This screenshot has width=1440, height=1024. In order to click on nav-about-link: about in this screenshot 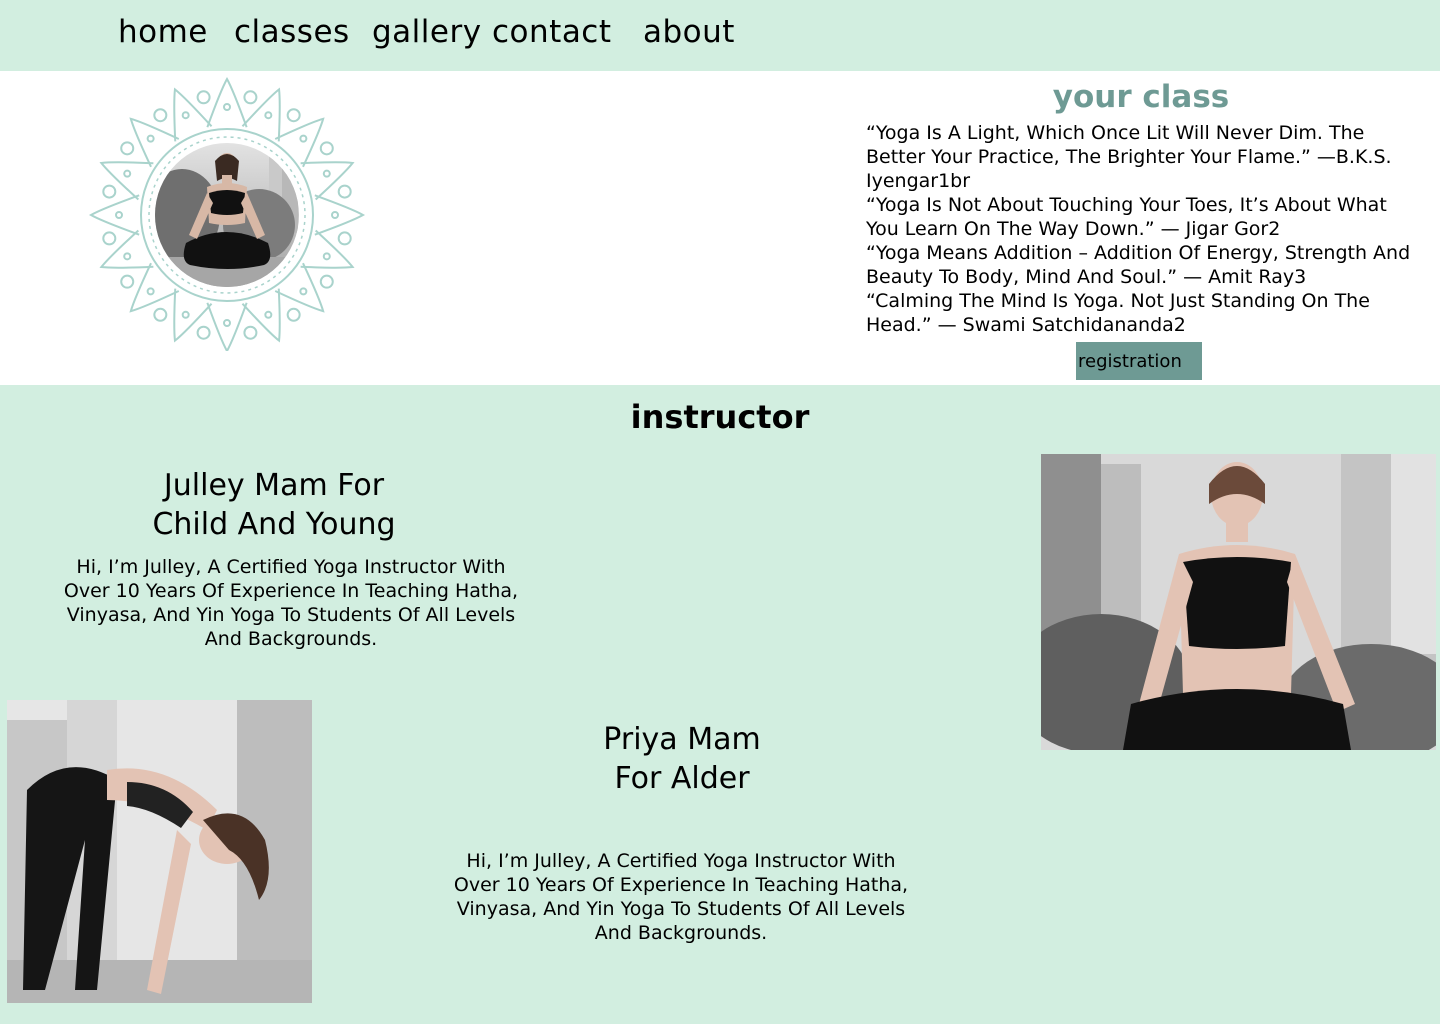, I will do `click(689, 32)`.